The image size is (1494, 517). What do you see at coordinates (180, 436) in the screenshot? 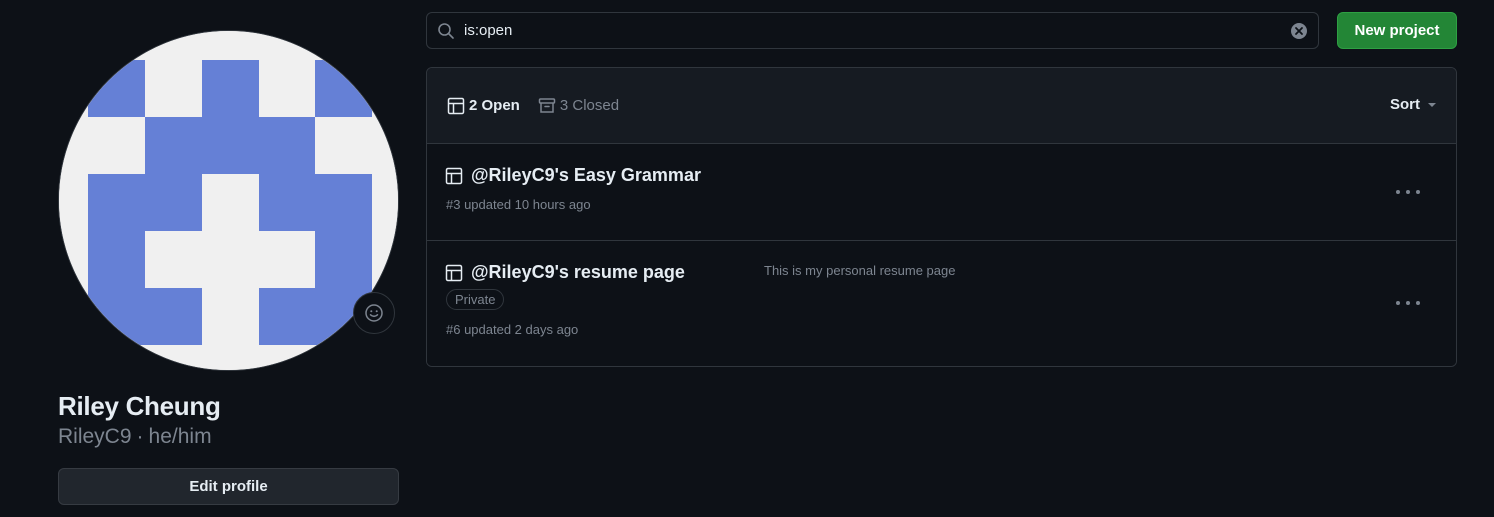
I see `profile-pronouns: he/him` at bounding box center [180, 436].